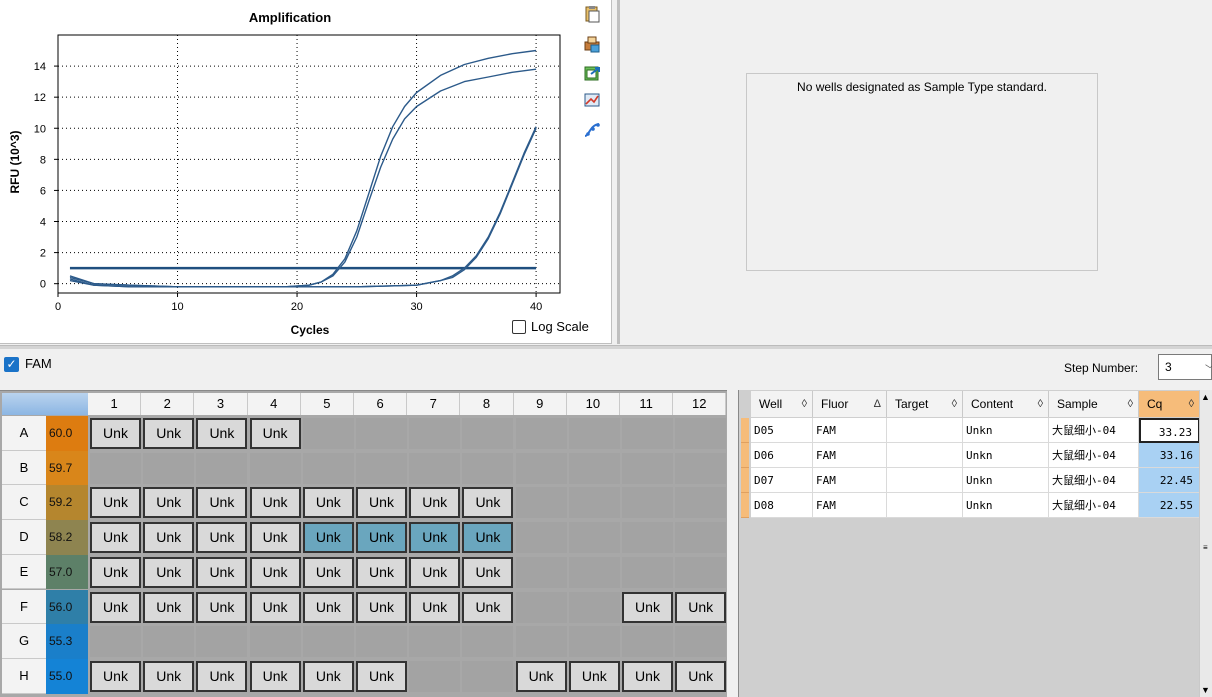 This screenshot has width=1212, height=697. What do you see at coordinates (592, 100) in the screenshot?
I see `chart-settings-icon` at bounding box center [592, 100].